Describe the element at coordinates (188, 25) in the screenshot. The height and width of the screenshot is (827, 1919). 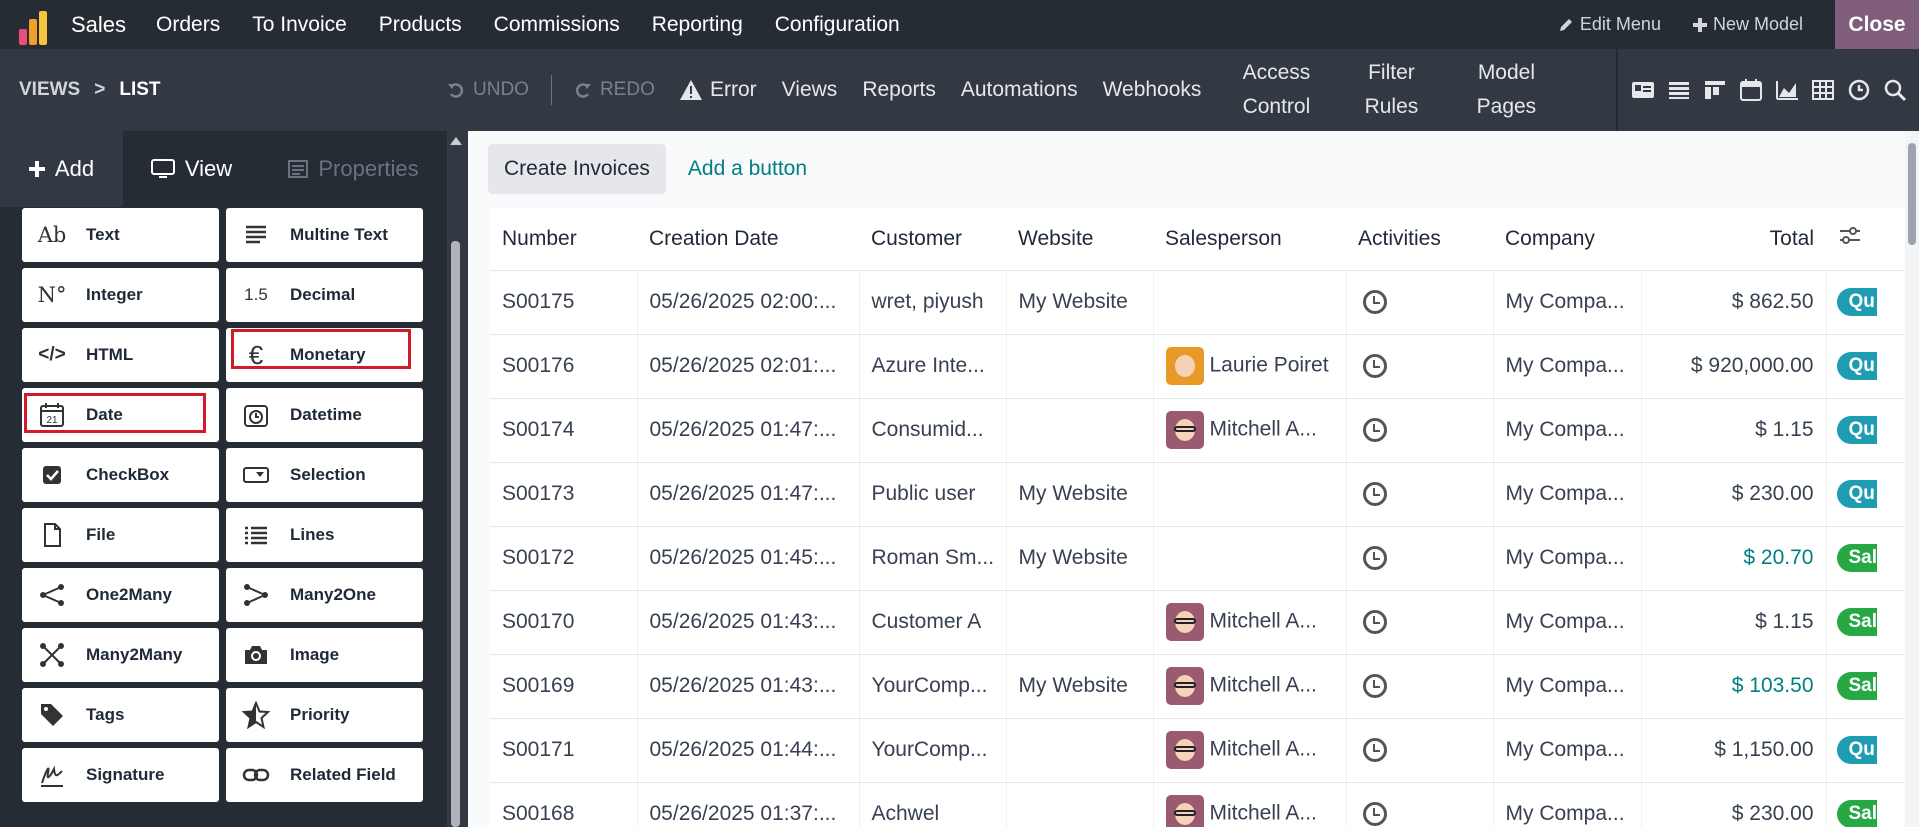
I see `menu-orders: Orders` at that location.